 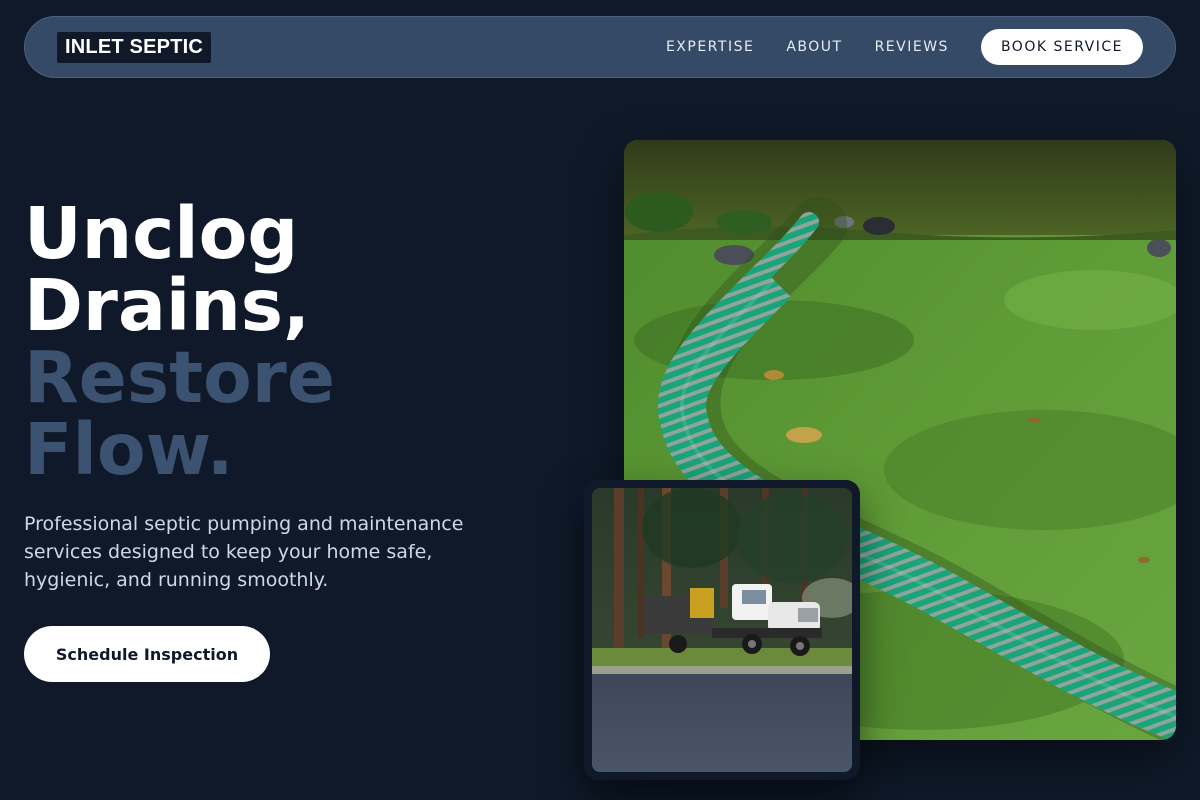 I want to click on nav-link-reviews: REVIEWS, so click(x=912, y=47).